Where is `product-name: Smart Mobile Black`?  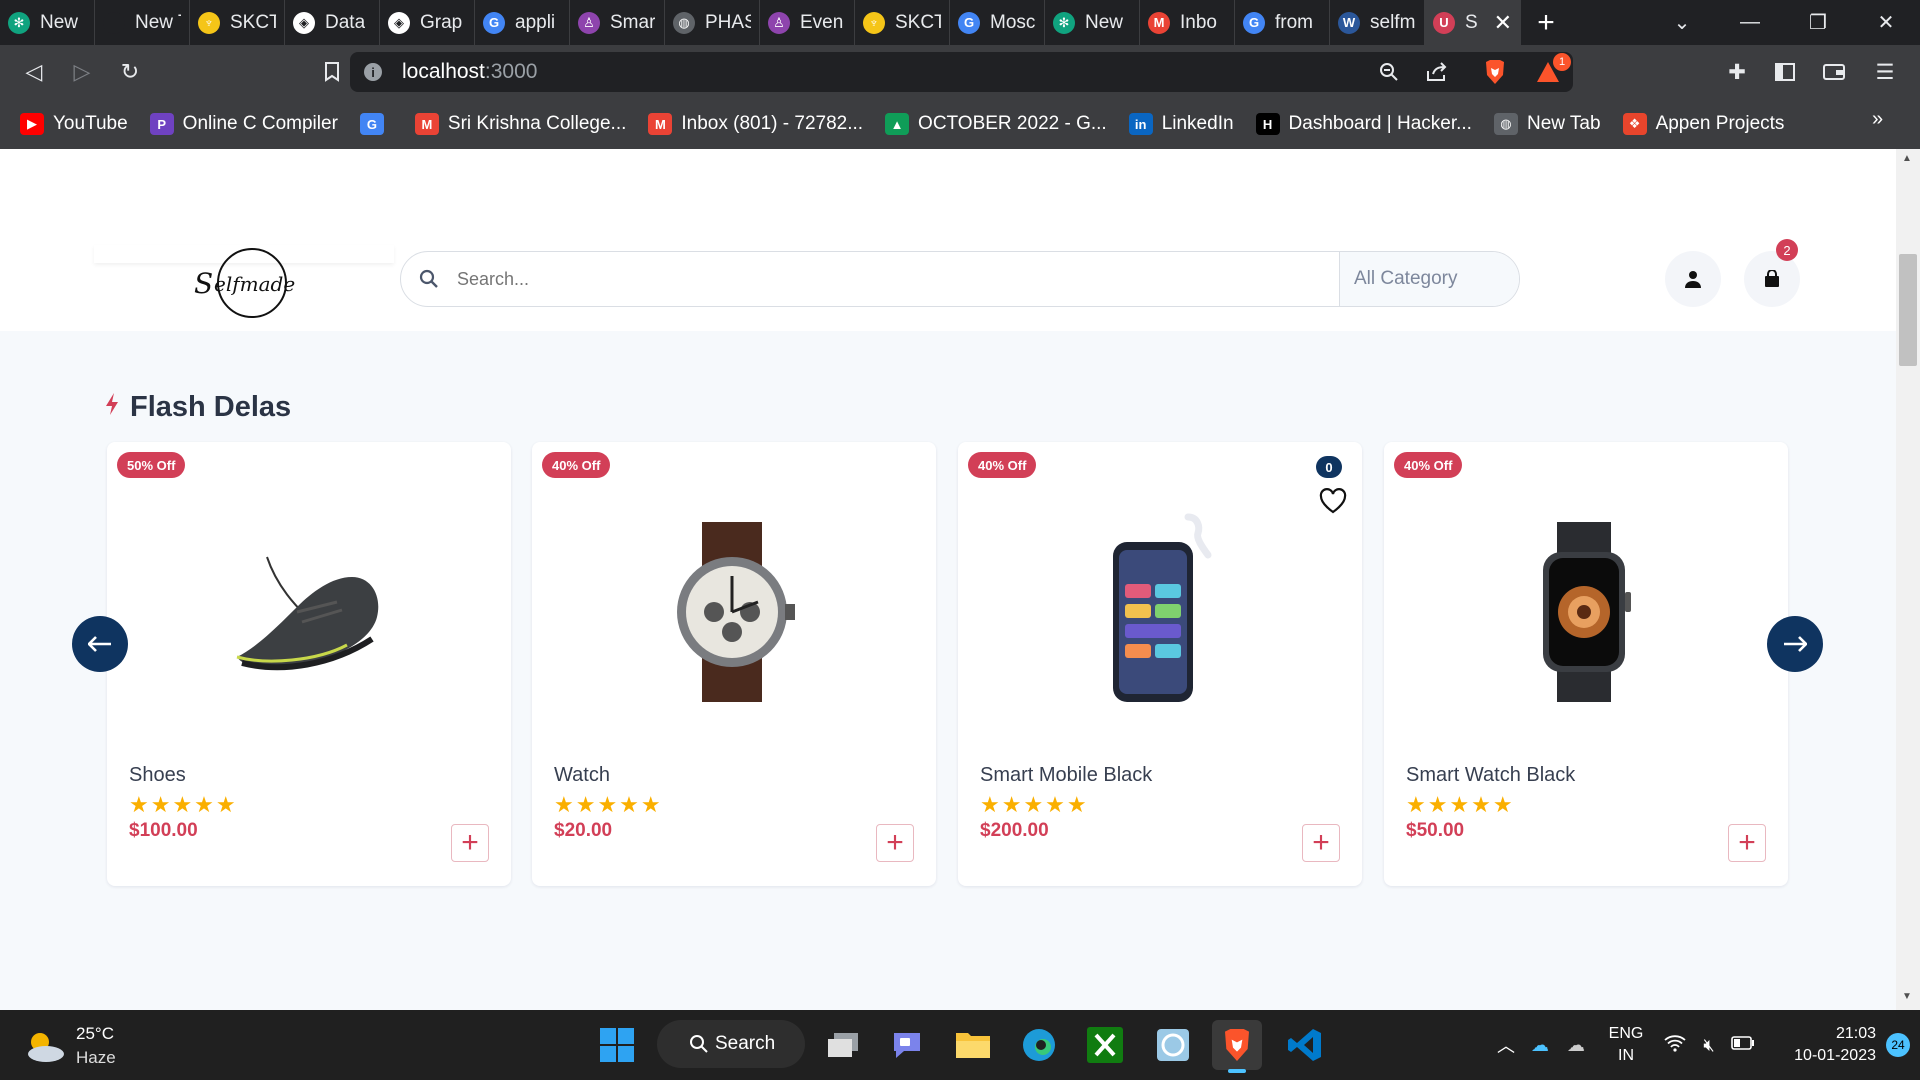 product-name: Smart Mobile Black is located at coordinates (1066, 775).